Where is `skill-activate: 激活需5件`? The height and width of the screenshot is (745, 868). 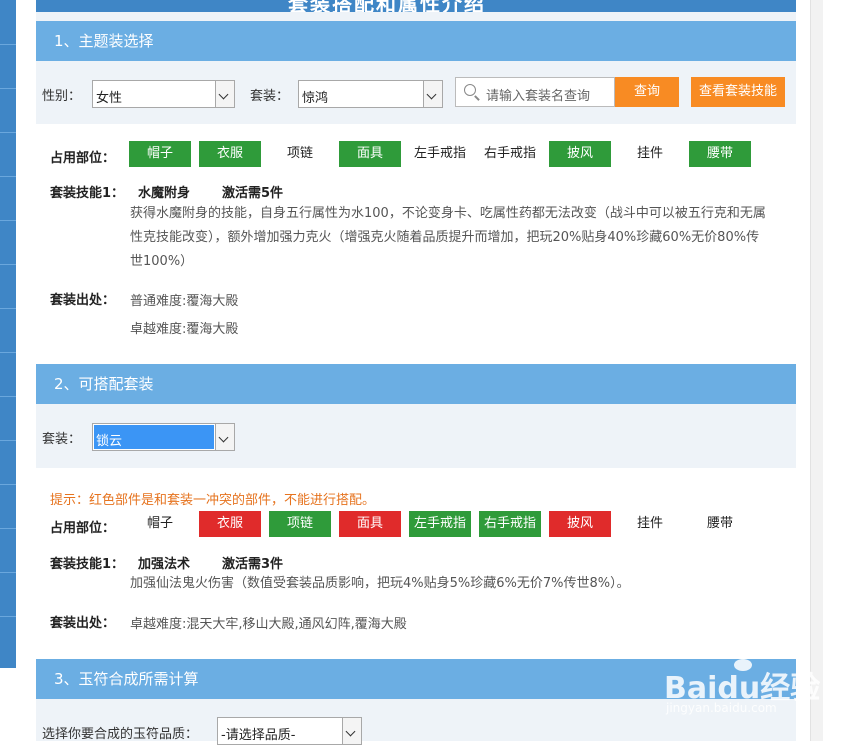
skill-activate: 激活需5件 is located at coordinates (253, 193).